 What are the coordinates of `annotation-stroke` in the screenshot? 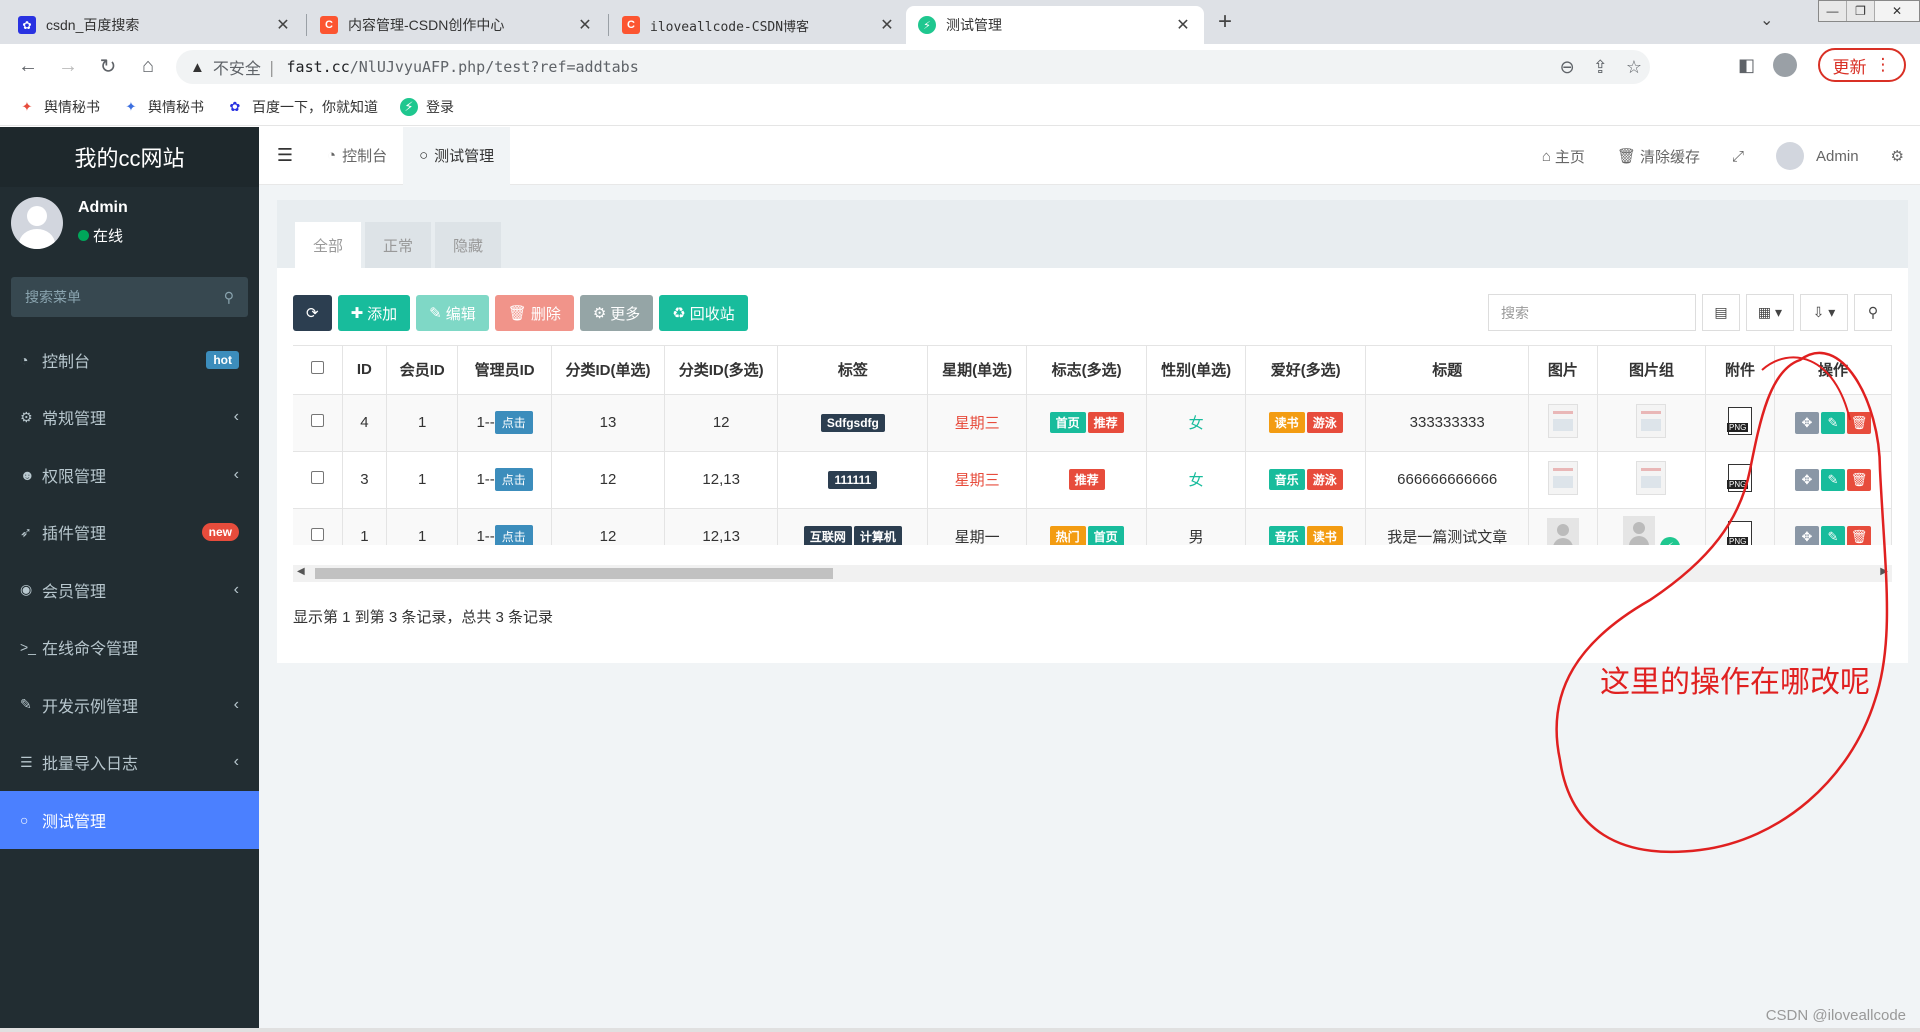 It's located at (1806, 388).